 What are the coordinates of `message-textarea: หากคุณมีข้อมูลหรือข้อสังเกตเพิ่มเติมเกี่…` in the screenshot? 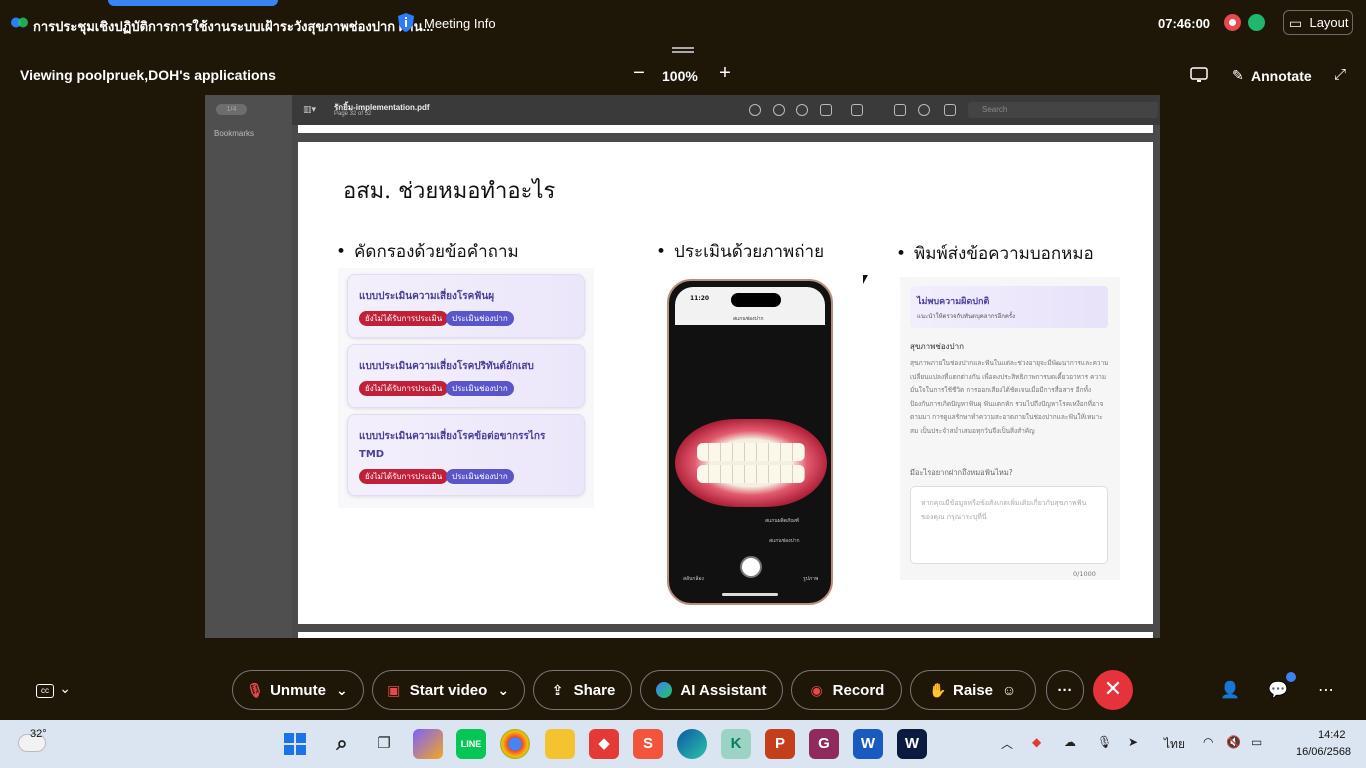 It's located at (1009, 525).